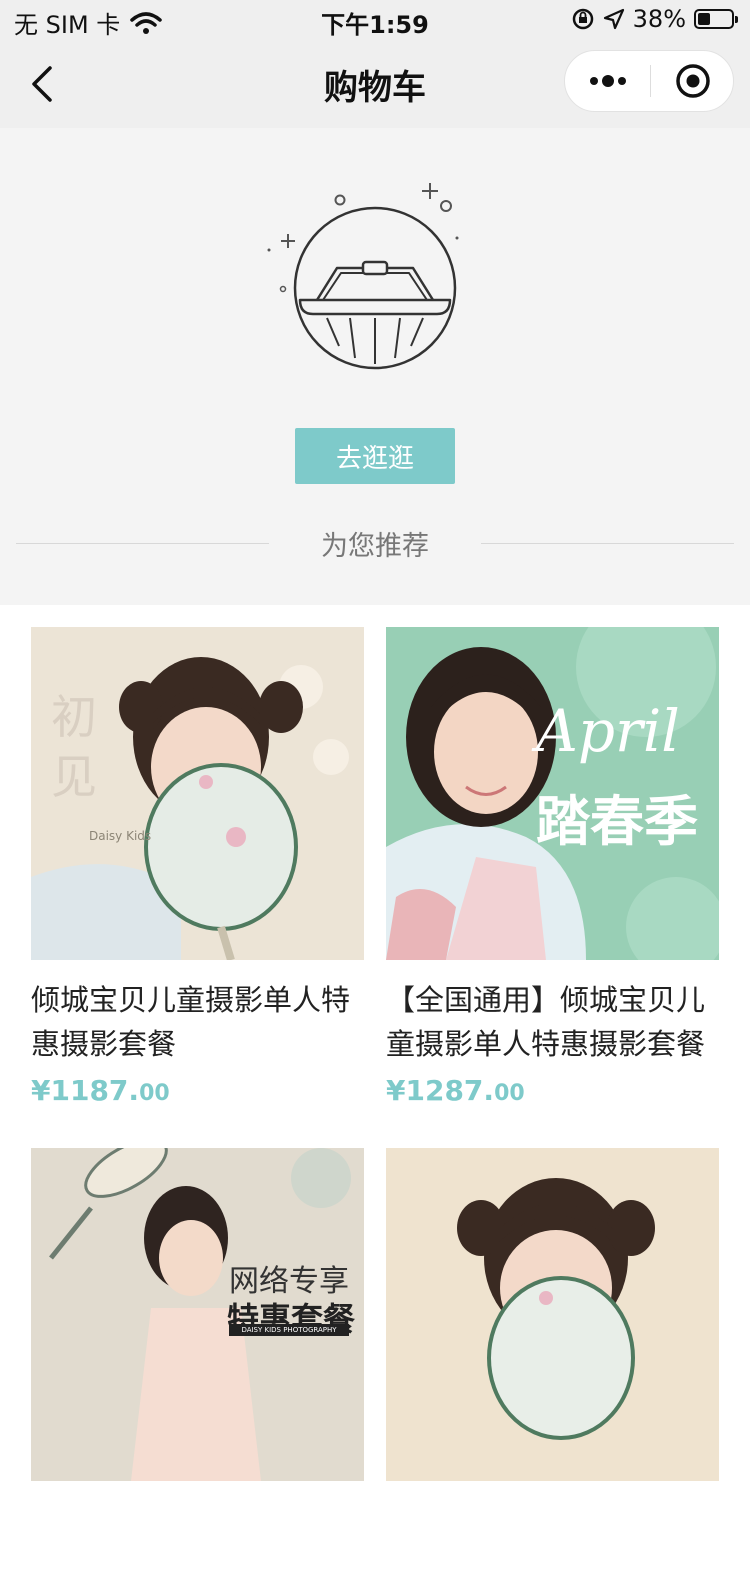 This screenshot has height=1587, width=750. Describe the element at coordinates (197, 1090) in the screenshot. I see `product-price: ¥1187.00` at that location.